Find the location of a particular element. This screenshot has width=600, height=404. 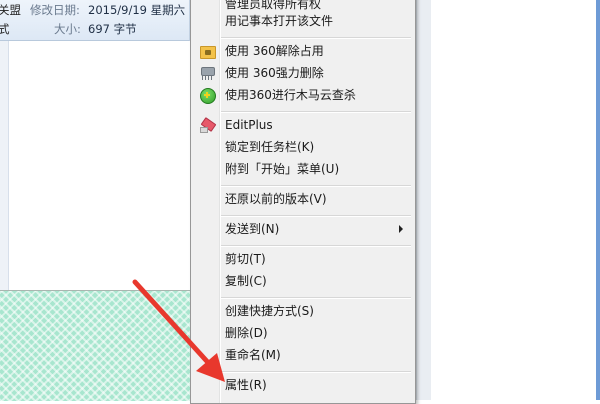

menu-item-label: 发送到(N) is located at coordinates (252, 229).